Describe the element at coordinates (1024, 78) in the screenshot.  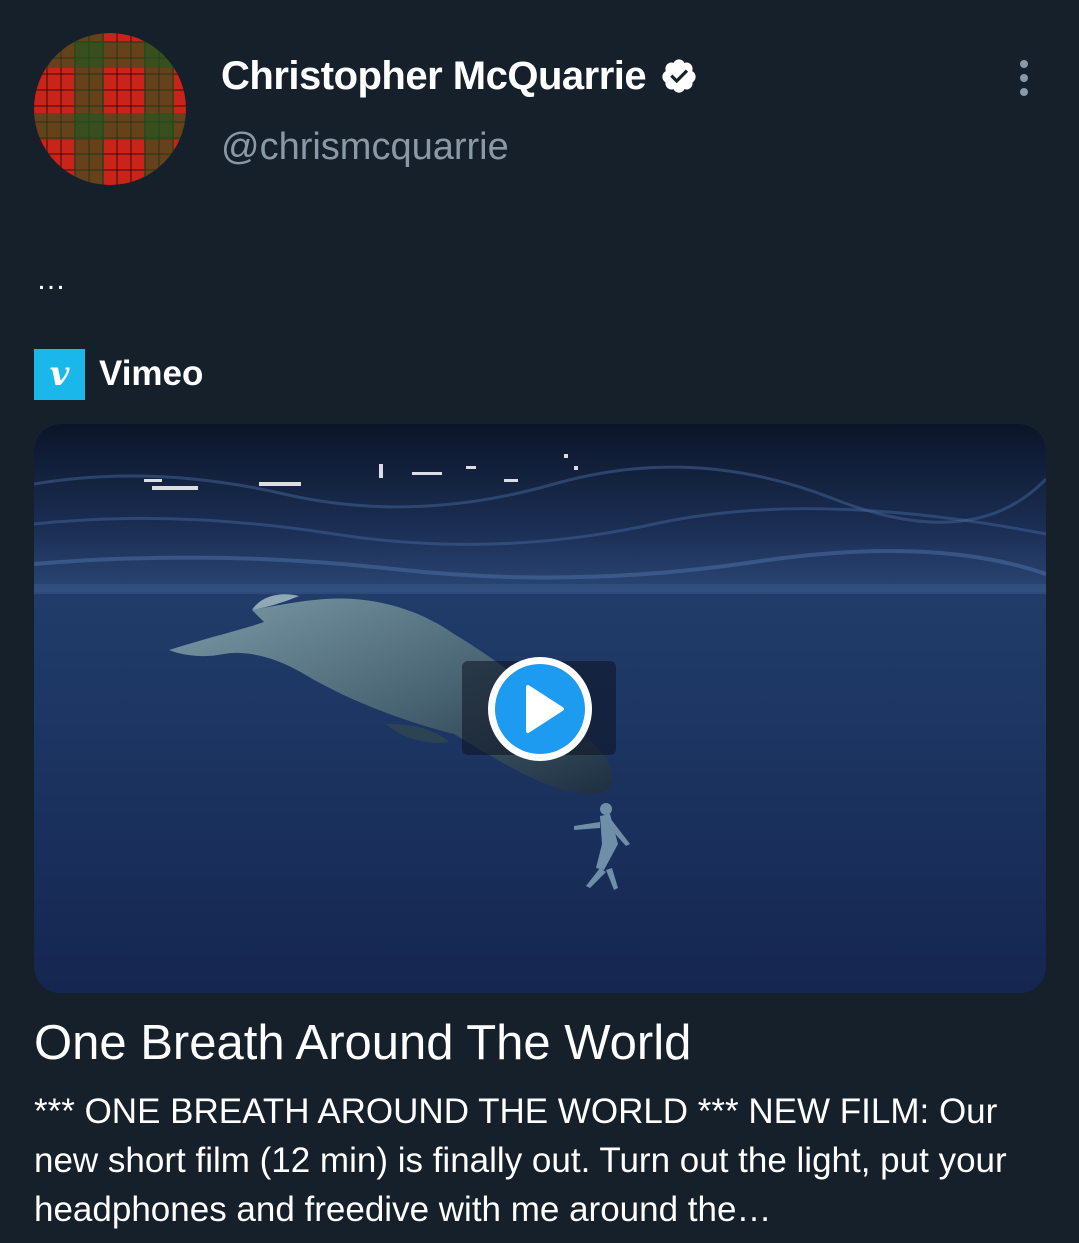
I see `more-vertical-icon` at that location.